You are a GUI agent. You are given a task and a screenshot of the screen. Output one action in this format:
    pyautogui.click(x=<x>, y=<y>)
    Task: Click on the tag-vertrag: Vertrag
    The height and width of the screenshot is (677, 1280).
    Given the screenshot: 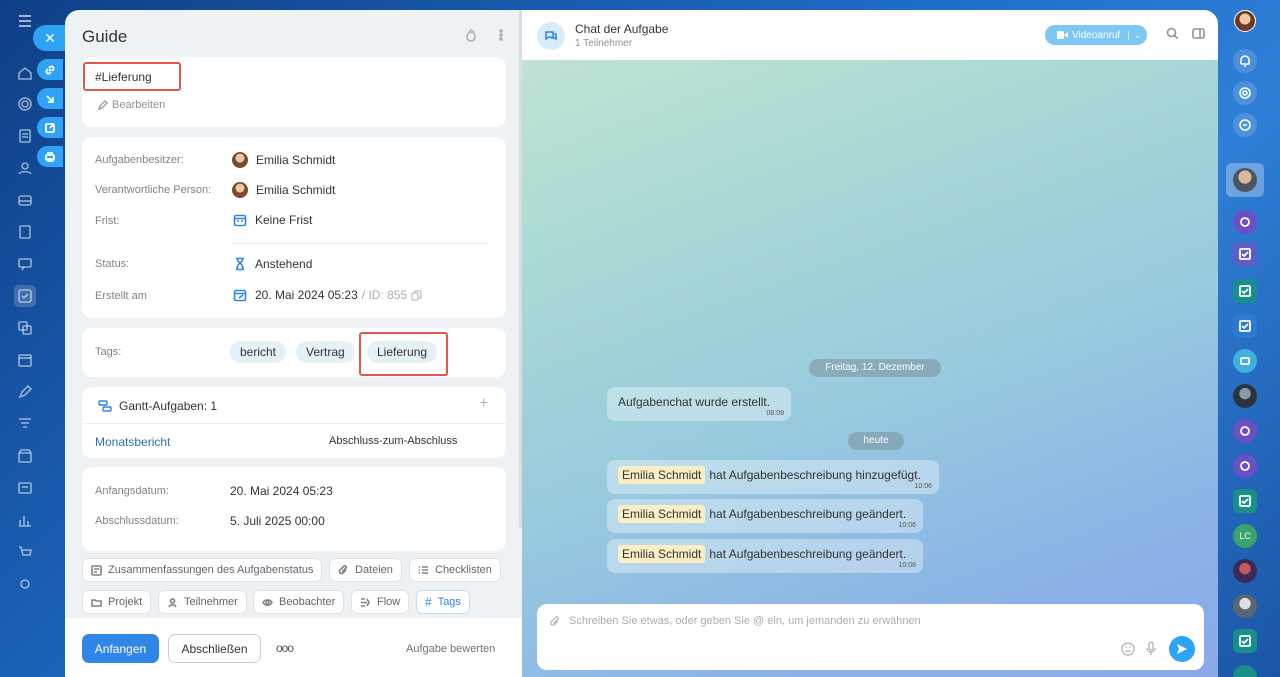 What is the action you would take?
    pyautogui.click(x=325, y=352)
    